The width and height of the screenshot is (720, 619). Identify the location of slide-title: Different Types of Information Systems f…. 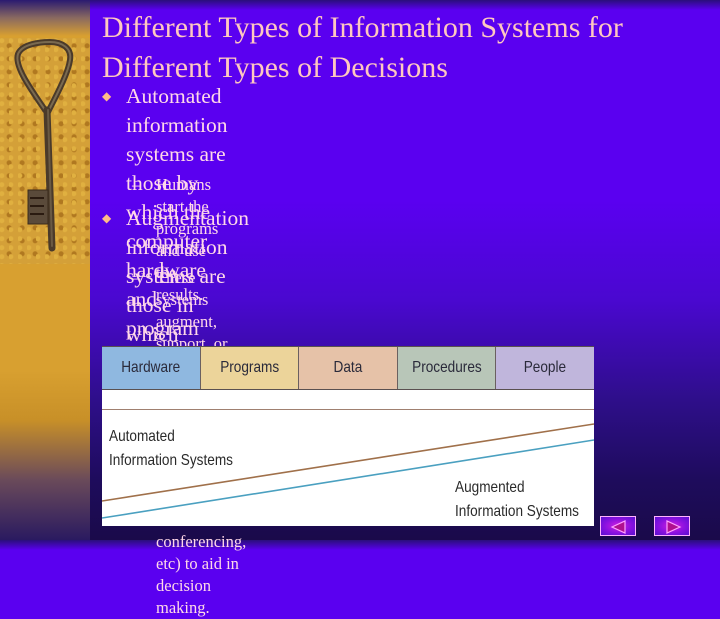
(402, 48).